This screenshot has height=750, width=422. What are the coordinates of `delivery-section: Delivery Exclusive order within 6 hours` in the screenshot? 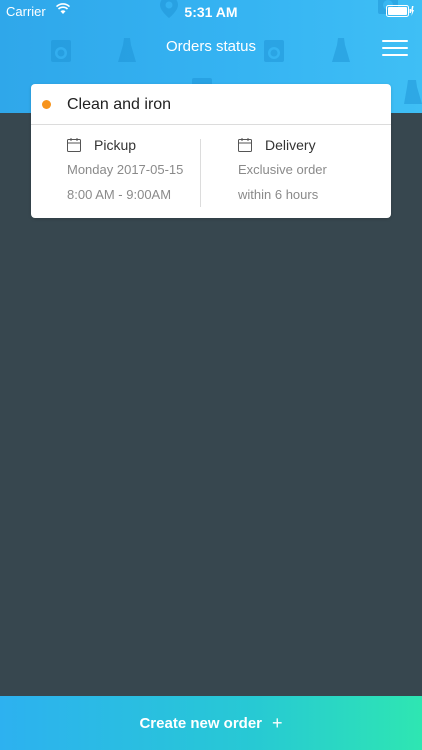 It's located at (282, 170).